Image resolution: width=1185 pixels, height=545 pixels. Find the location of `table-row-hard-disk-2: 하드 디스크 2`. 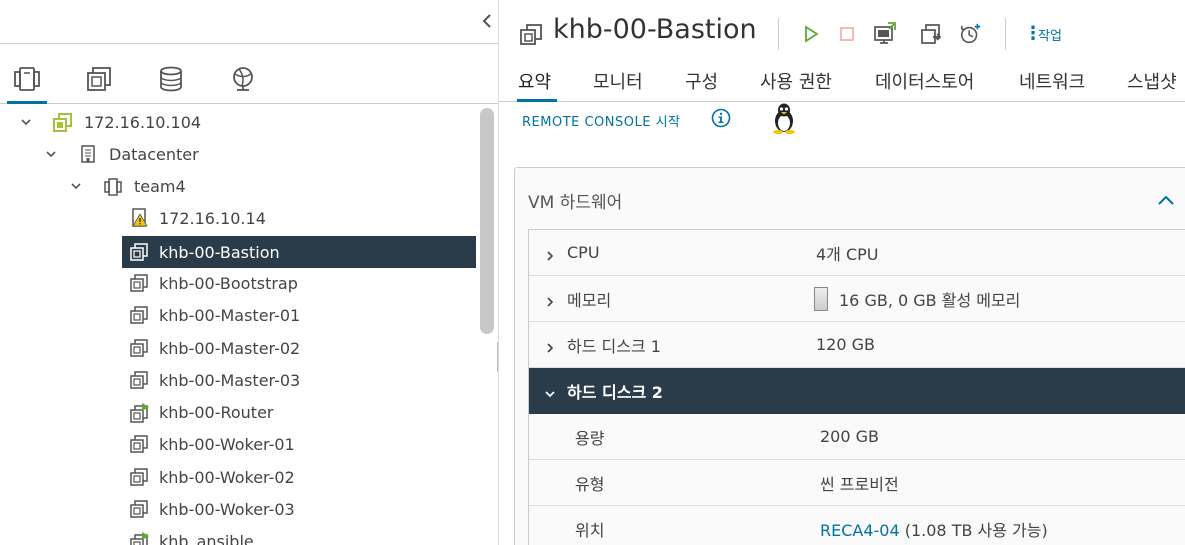

table-row-hard-disk-2: 하드 디스크 2 is located at coordinates (857, 391).